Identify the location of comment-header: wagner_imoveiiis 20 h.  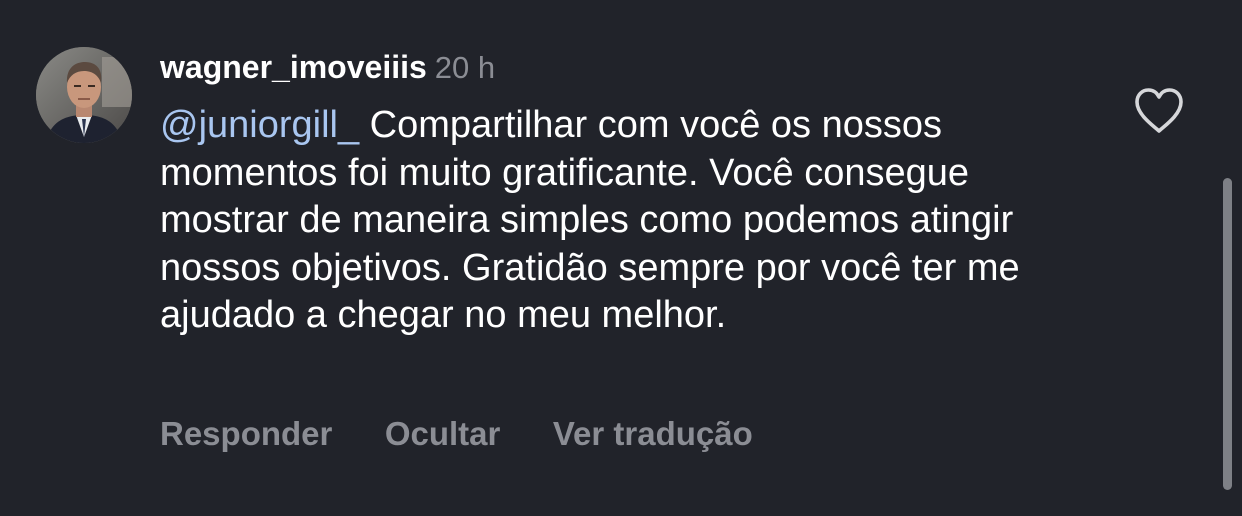
(327, 67).